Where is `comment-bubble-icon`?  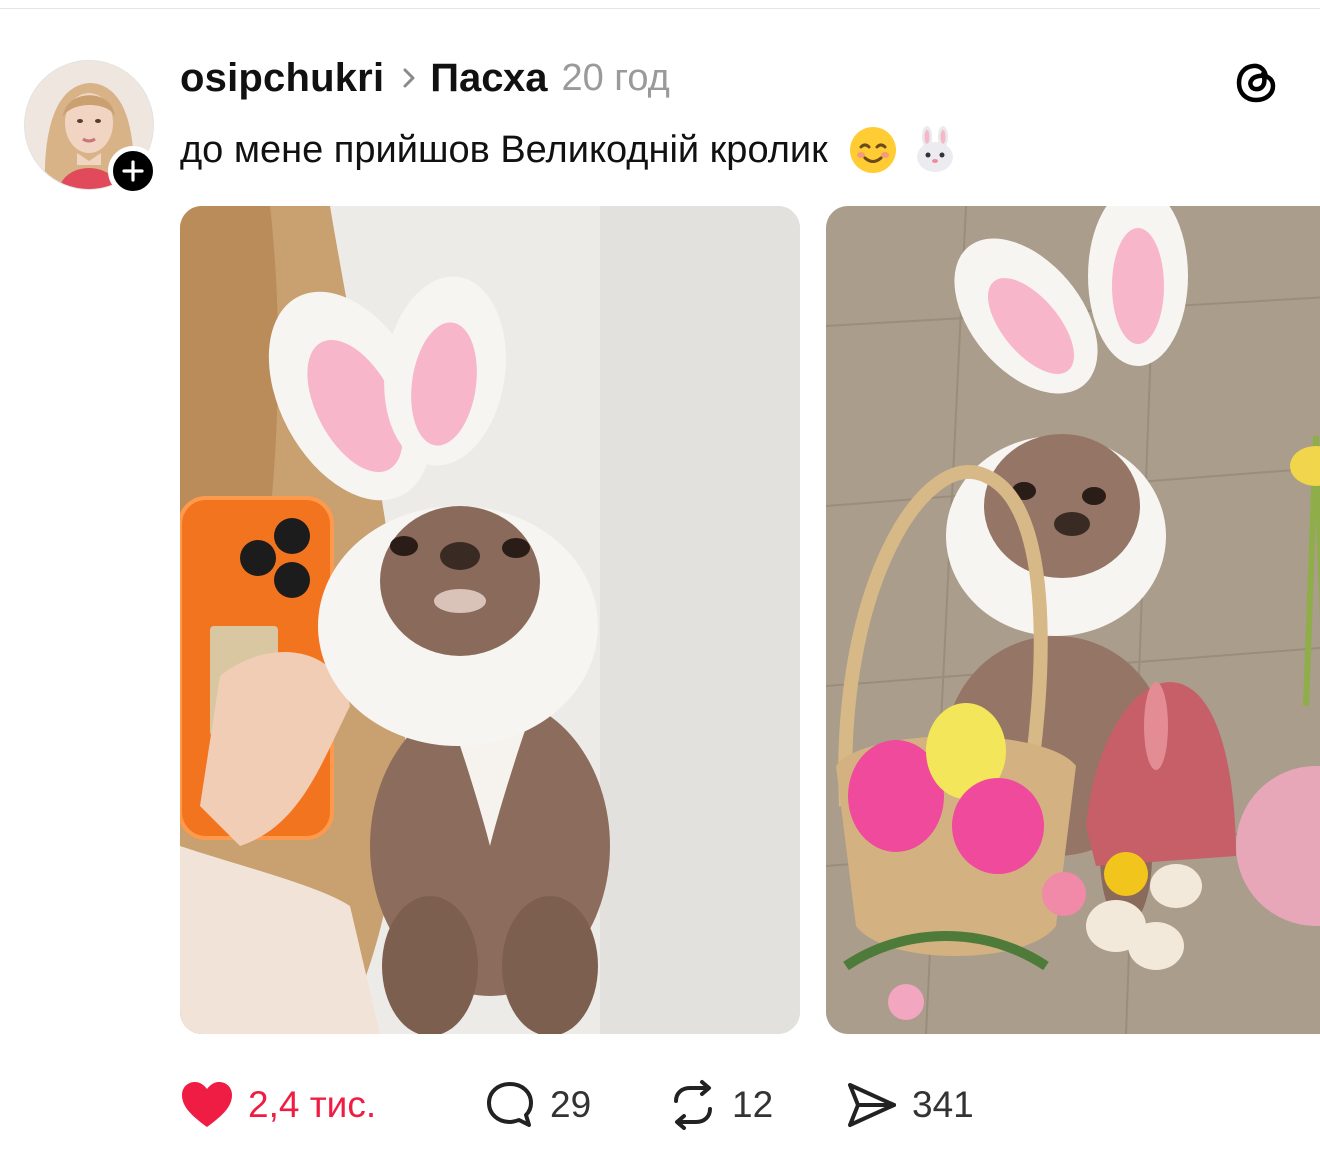 comment-bubble-icon is located at coordinates (510, 1104).